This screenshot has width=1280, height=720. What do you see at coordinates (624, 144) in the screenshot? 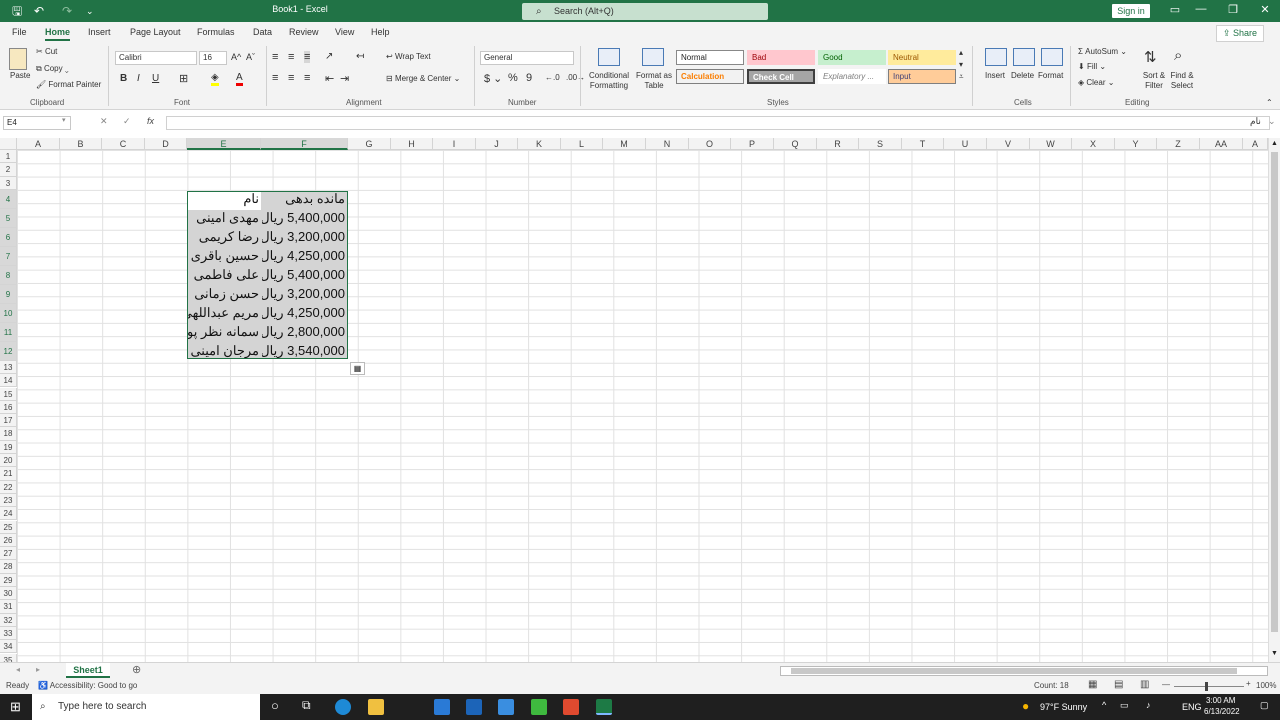
I see `column-header: M` at bounding box center [624, 144].